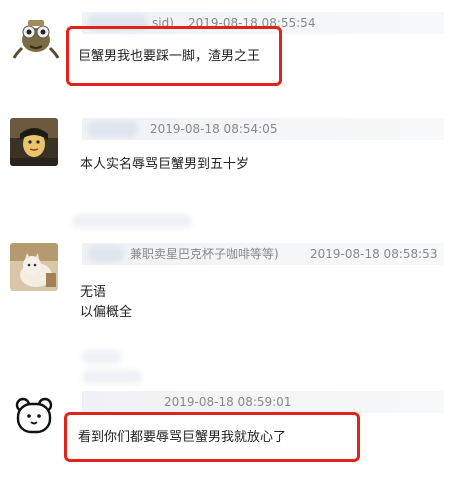 The image size is (456, 480). What do you see at coordinates (34, 416) in the screenshot?
I see `bear-face-avatar` at bounding box center [34, 416].